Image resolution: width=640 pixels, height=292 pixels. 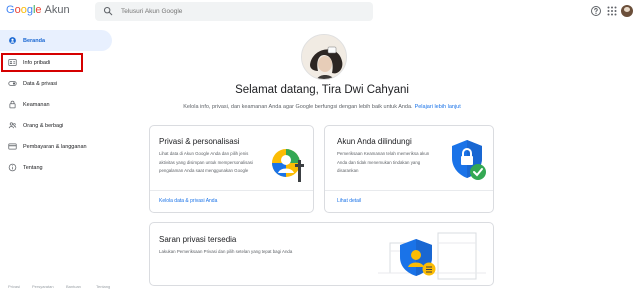 I want to click on apps-grid-icon, so click(x=612, y=11).